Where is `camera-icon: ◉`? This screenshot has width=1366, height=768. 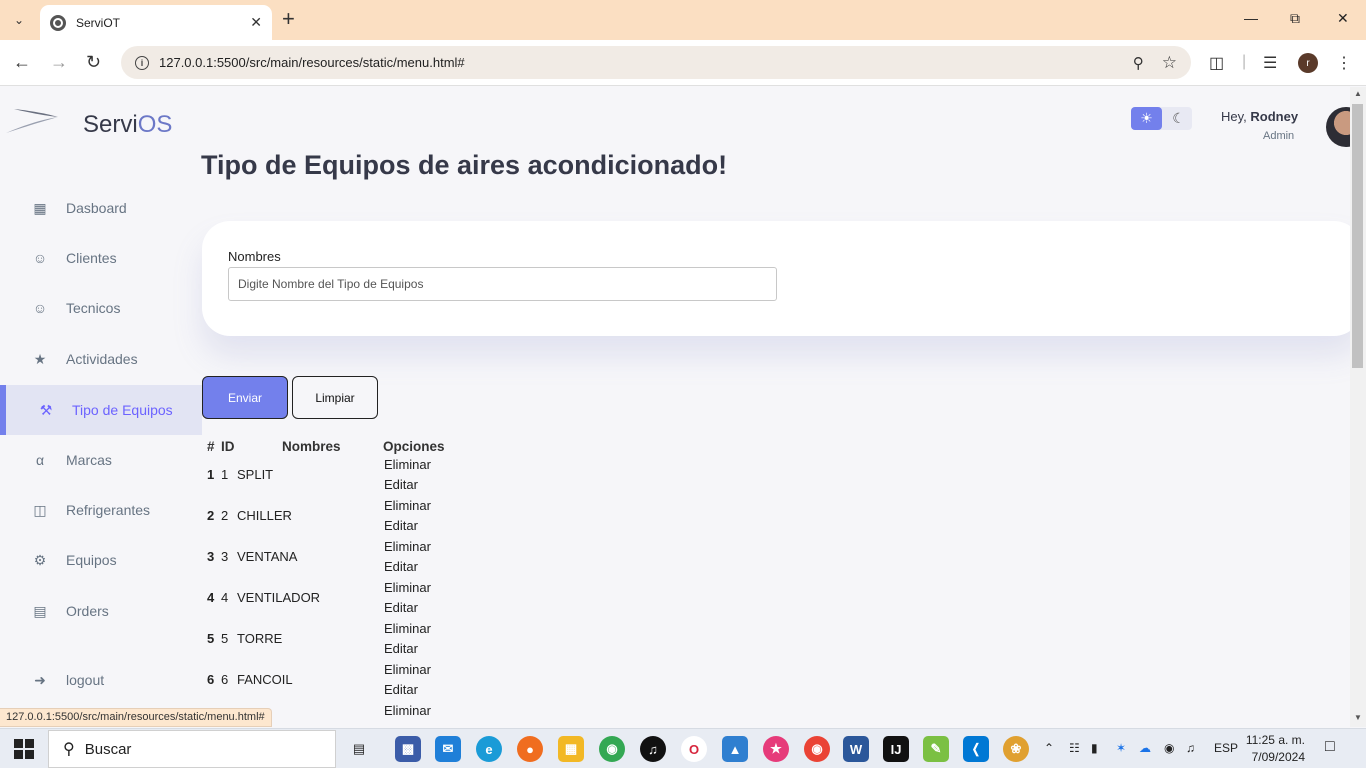 camera-icon: ◉ is located at coordinates (1169, 748).